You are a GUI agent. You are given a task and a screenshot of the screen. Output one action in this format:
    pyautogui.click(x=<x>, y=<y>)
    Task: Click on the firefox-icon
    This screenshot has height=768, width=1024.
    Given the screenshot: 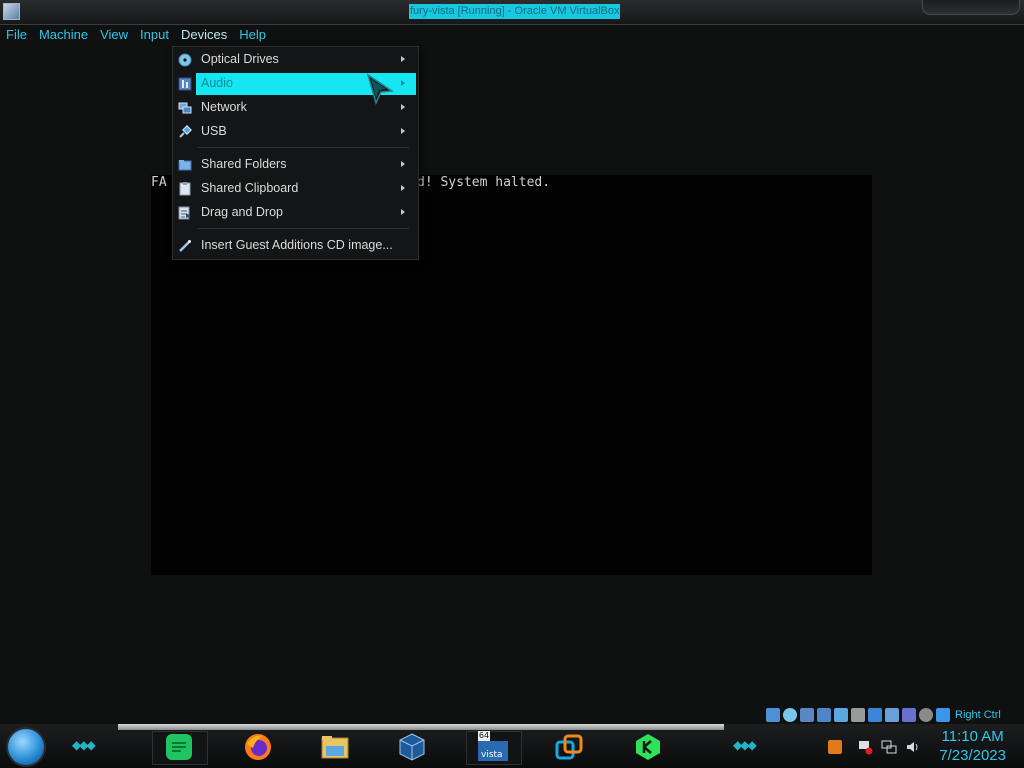 What is the action you would take?
    pyautogui.click(x=258, y=747)
    